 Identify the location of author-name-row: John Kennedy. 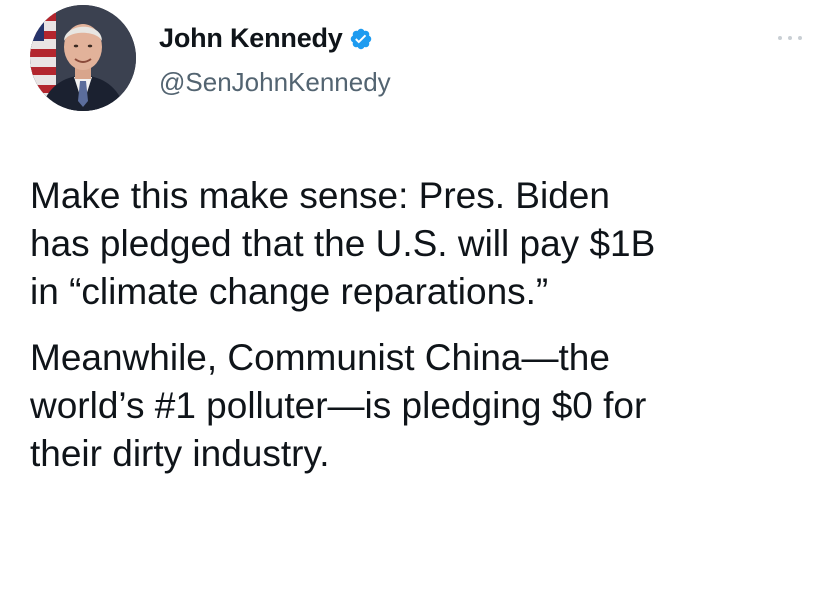
(266, 38).